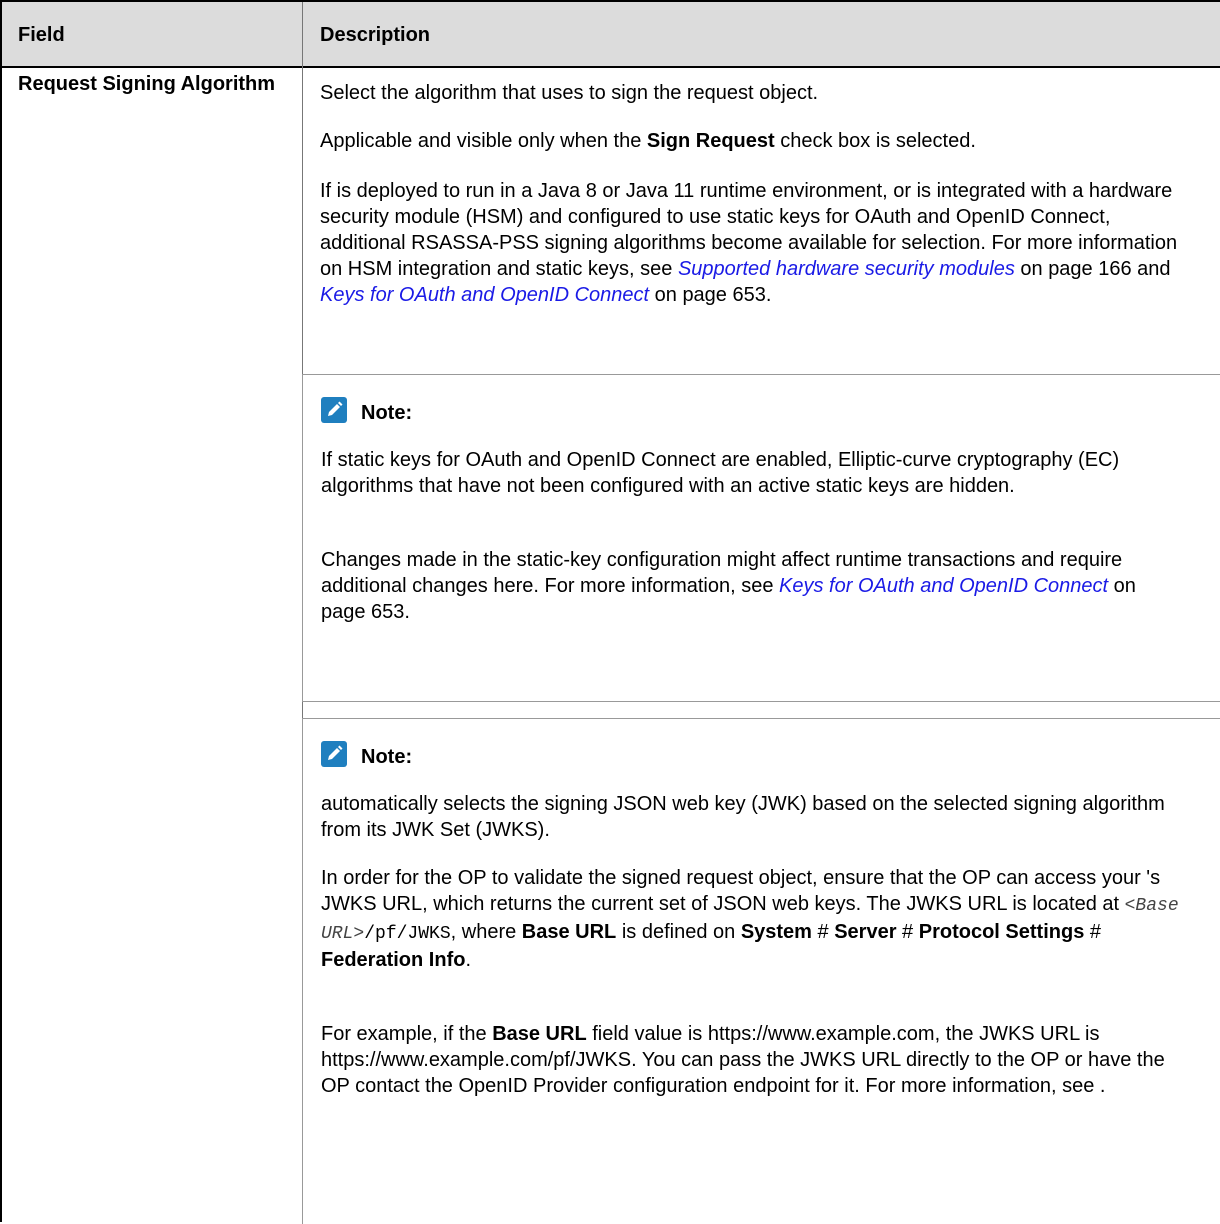 The width and height of the screenshot is (1220, 1224). I want to click on note2-p2-bold-base-url: Base URL, so click(569, 932).